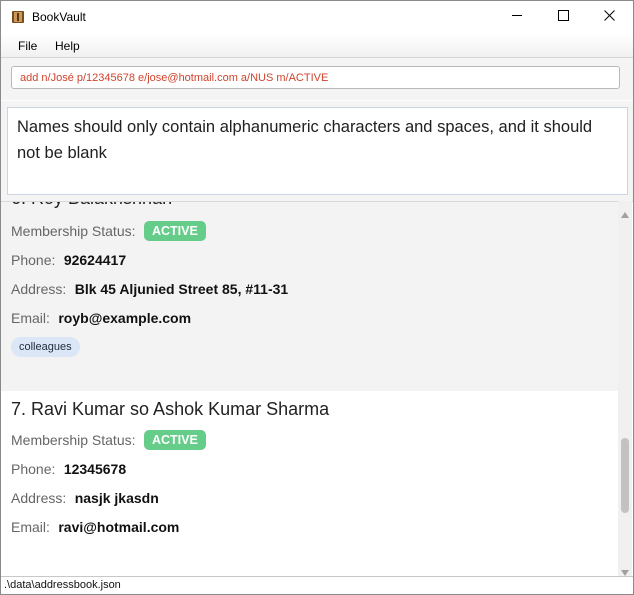 The height and width of the screenshot is (595, 634). What do you see at coordinates (181, 289) in the screenshot?
I see `address-value: Blk 45 Aljunied Street 85, #11-31` at bounding box center [181, 289].